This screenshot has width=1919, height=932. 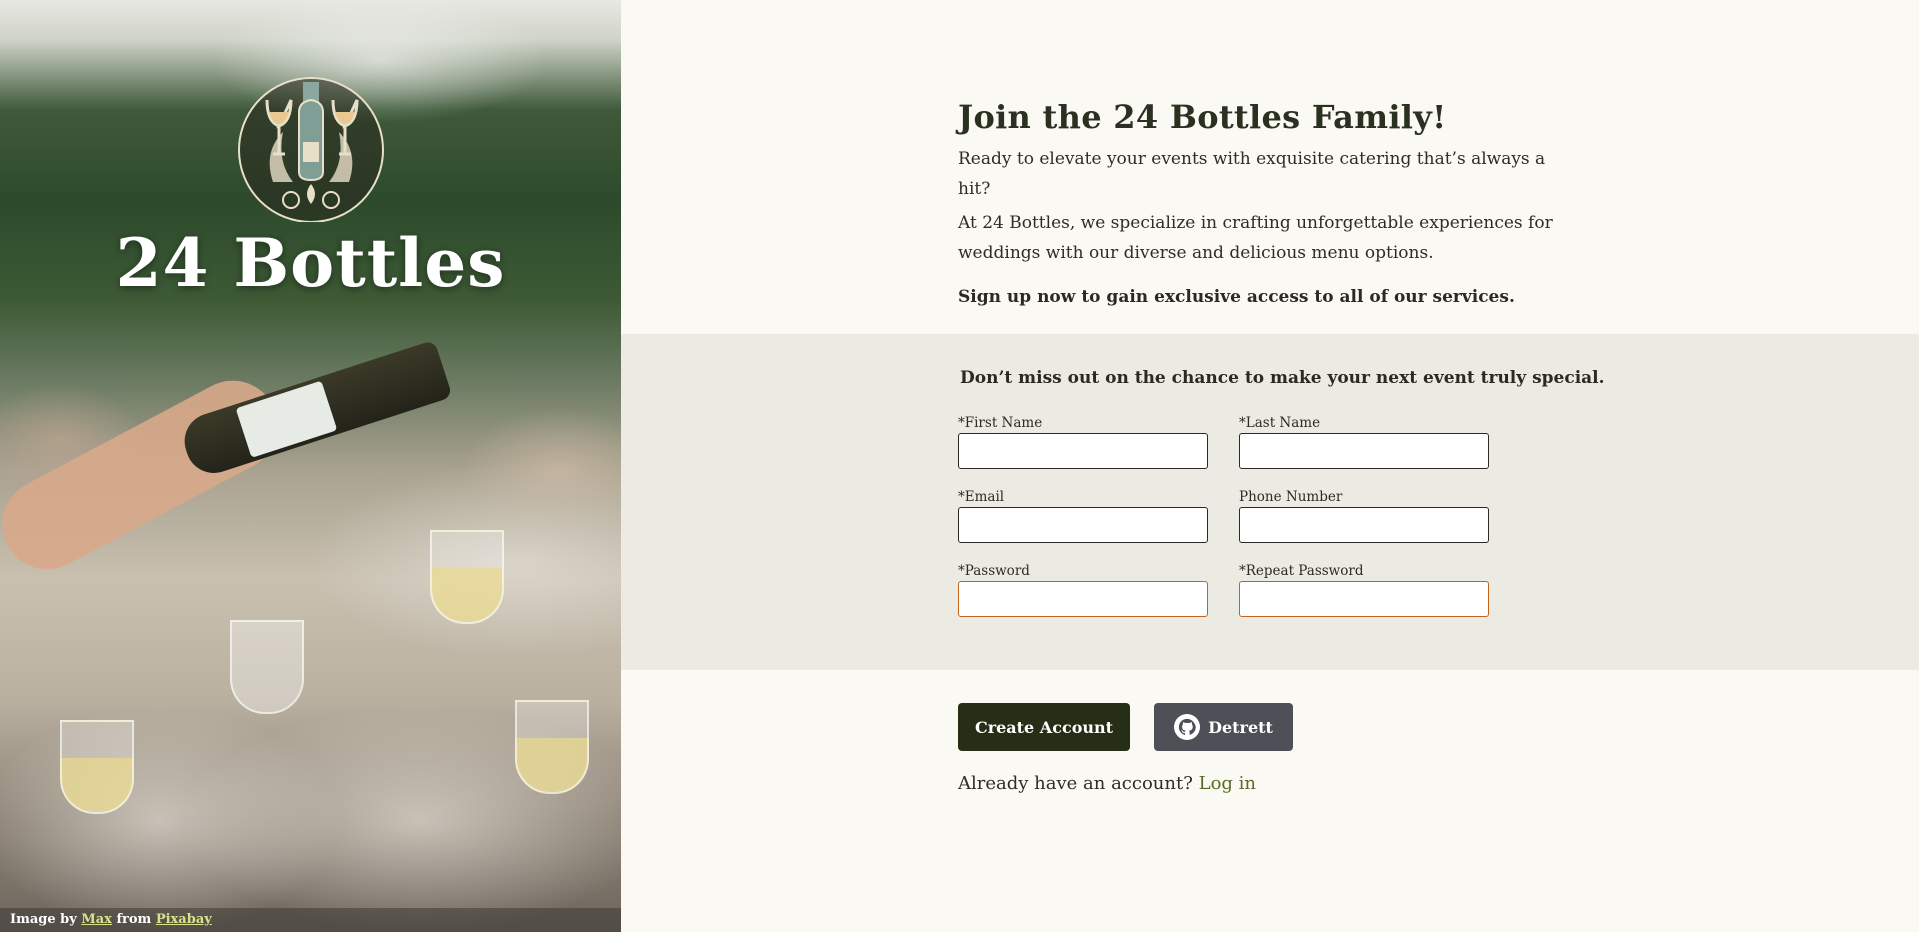 I want to click on first-name-group: *First Name, so click(x=1083, y=442).